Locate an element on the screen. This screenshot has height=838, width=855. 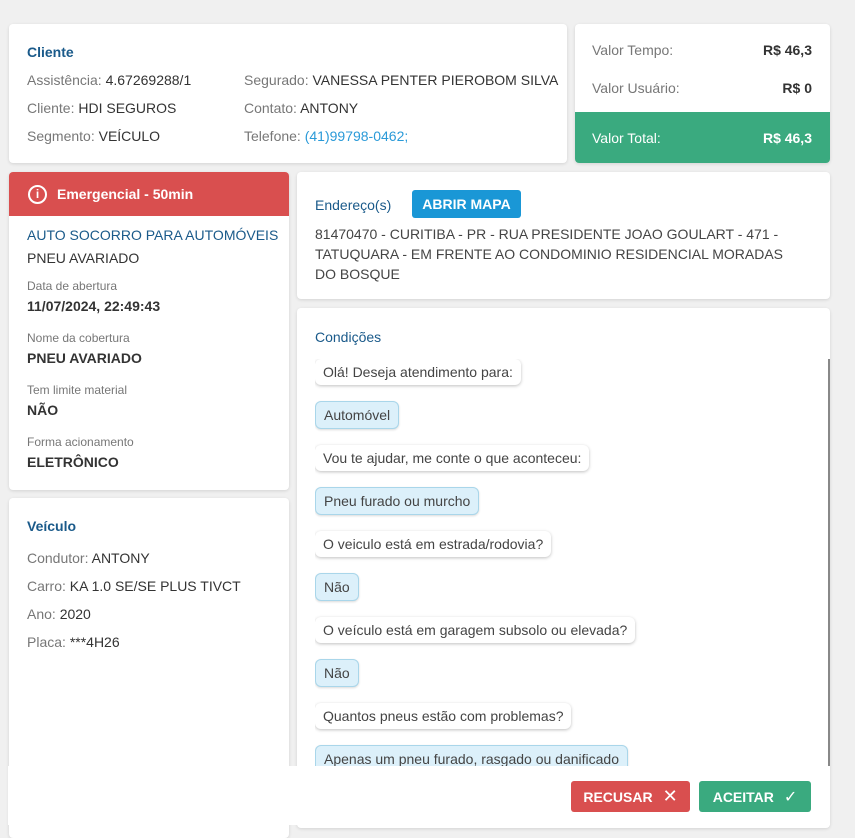
answer-bubble: Pneu furado ou murcho is located at coordinates (397, 501).